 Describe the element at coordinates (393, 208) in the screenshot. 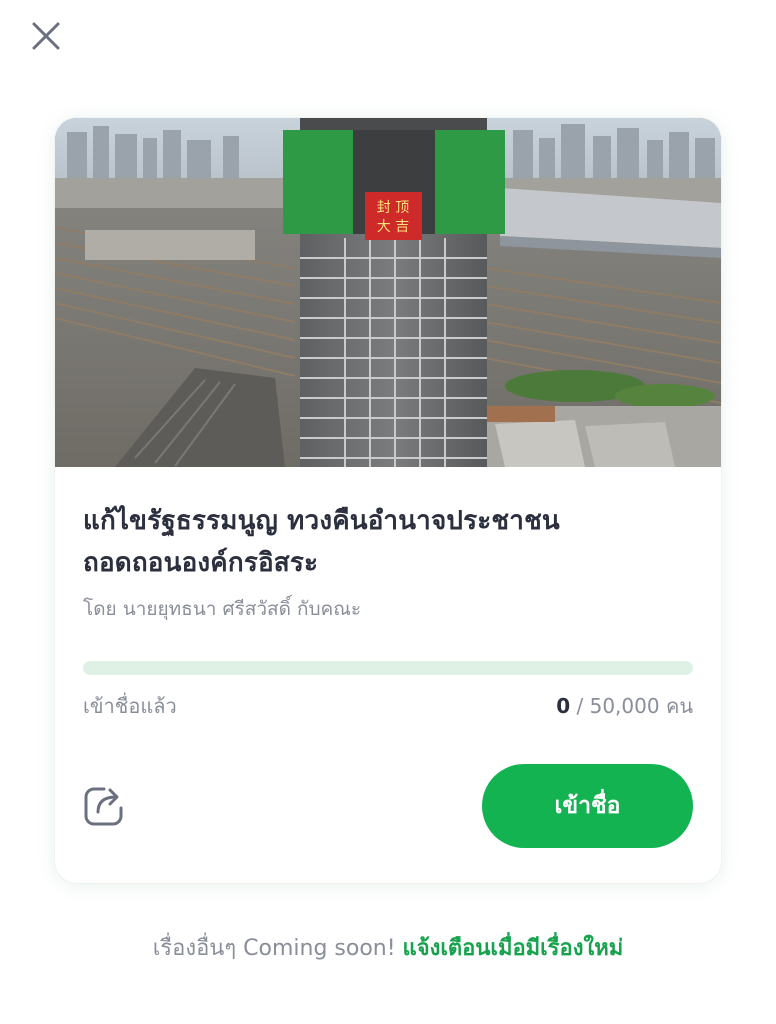

I see `banner-text: 封 顶` at that location.